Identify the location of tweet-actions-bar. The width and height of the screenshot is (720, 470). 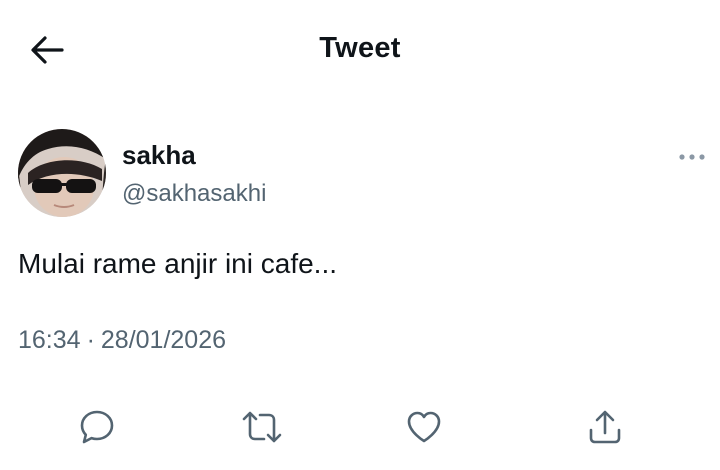
(360, 427).